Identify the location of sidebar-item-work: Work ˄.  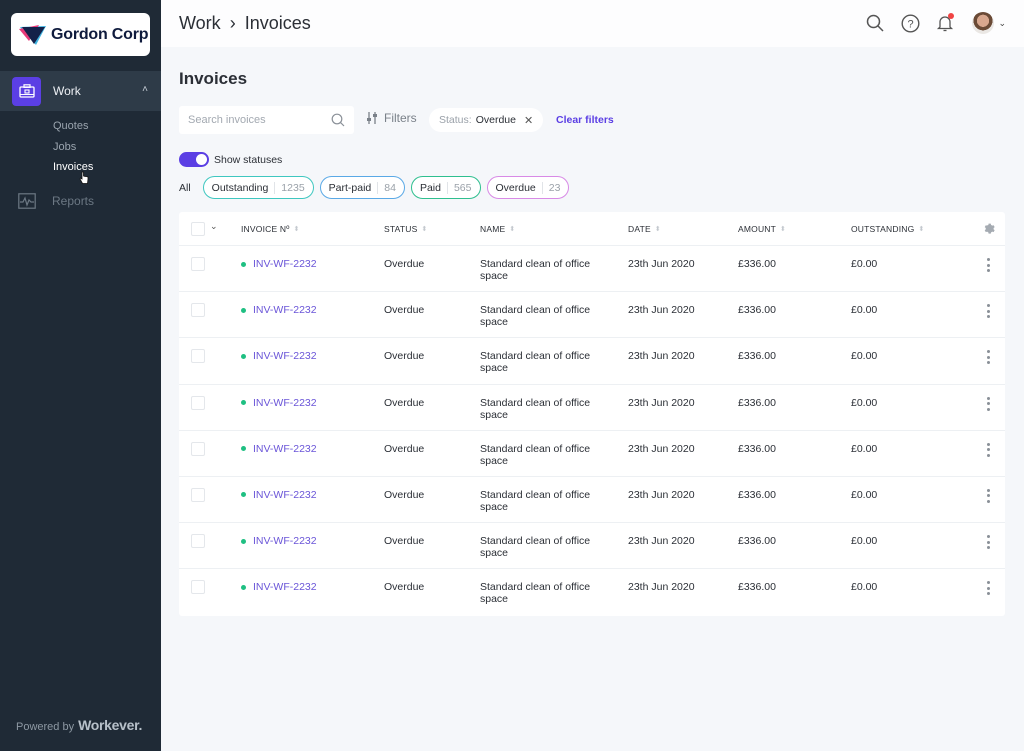
(80, 91).